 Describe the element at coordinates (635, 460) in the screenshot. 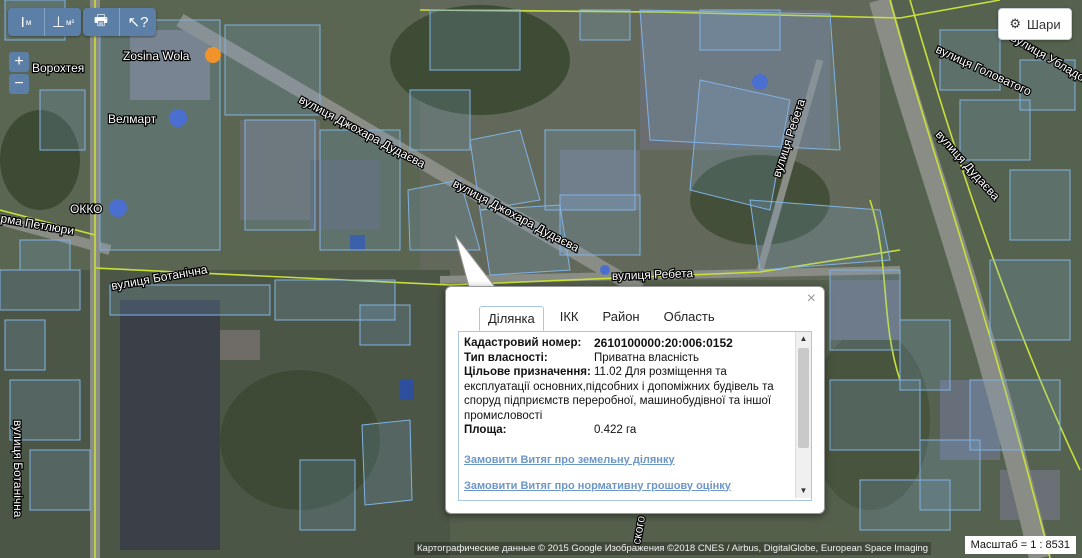

I see `order-extract-link: Замовити Витяг про земельну ділянку` at that location.